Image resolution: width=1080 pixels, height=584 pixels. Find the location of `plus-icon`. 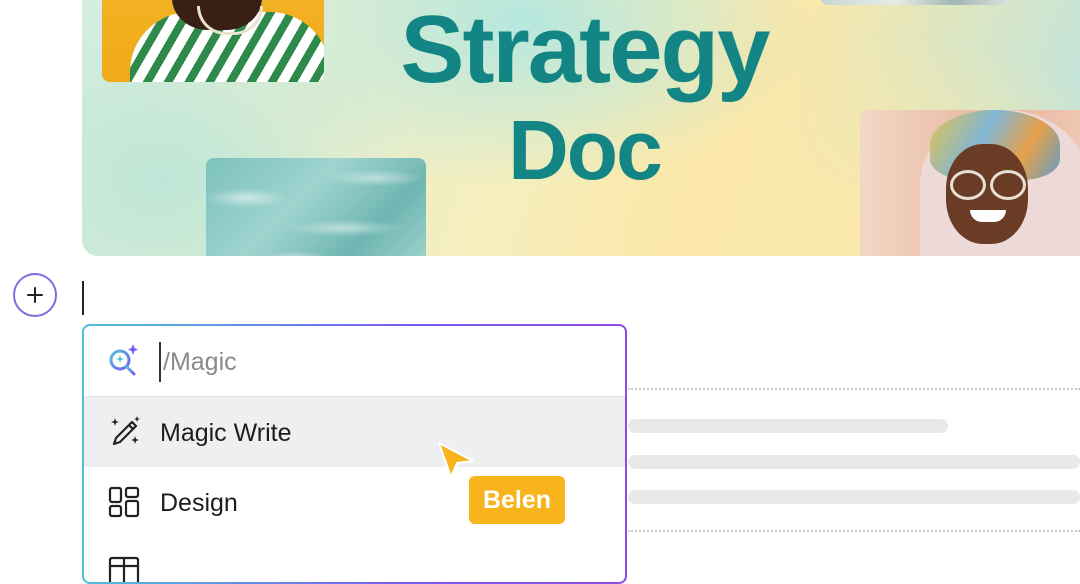

plus-icon is located at coordinates (35, 295).